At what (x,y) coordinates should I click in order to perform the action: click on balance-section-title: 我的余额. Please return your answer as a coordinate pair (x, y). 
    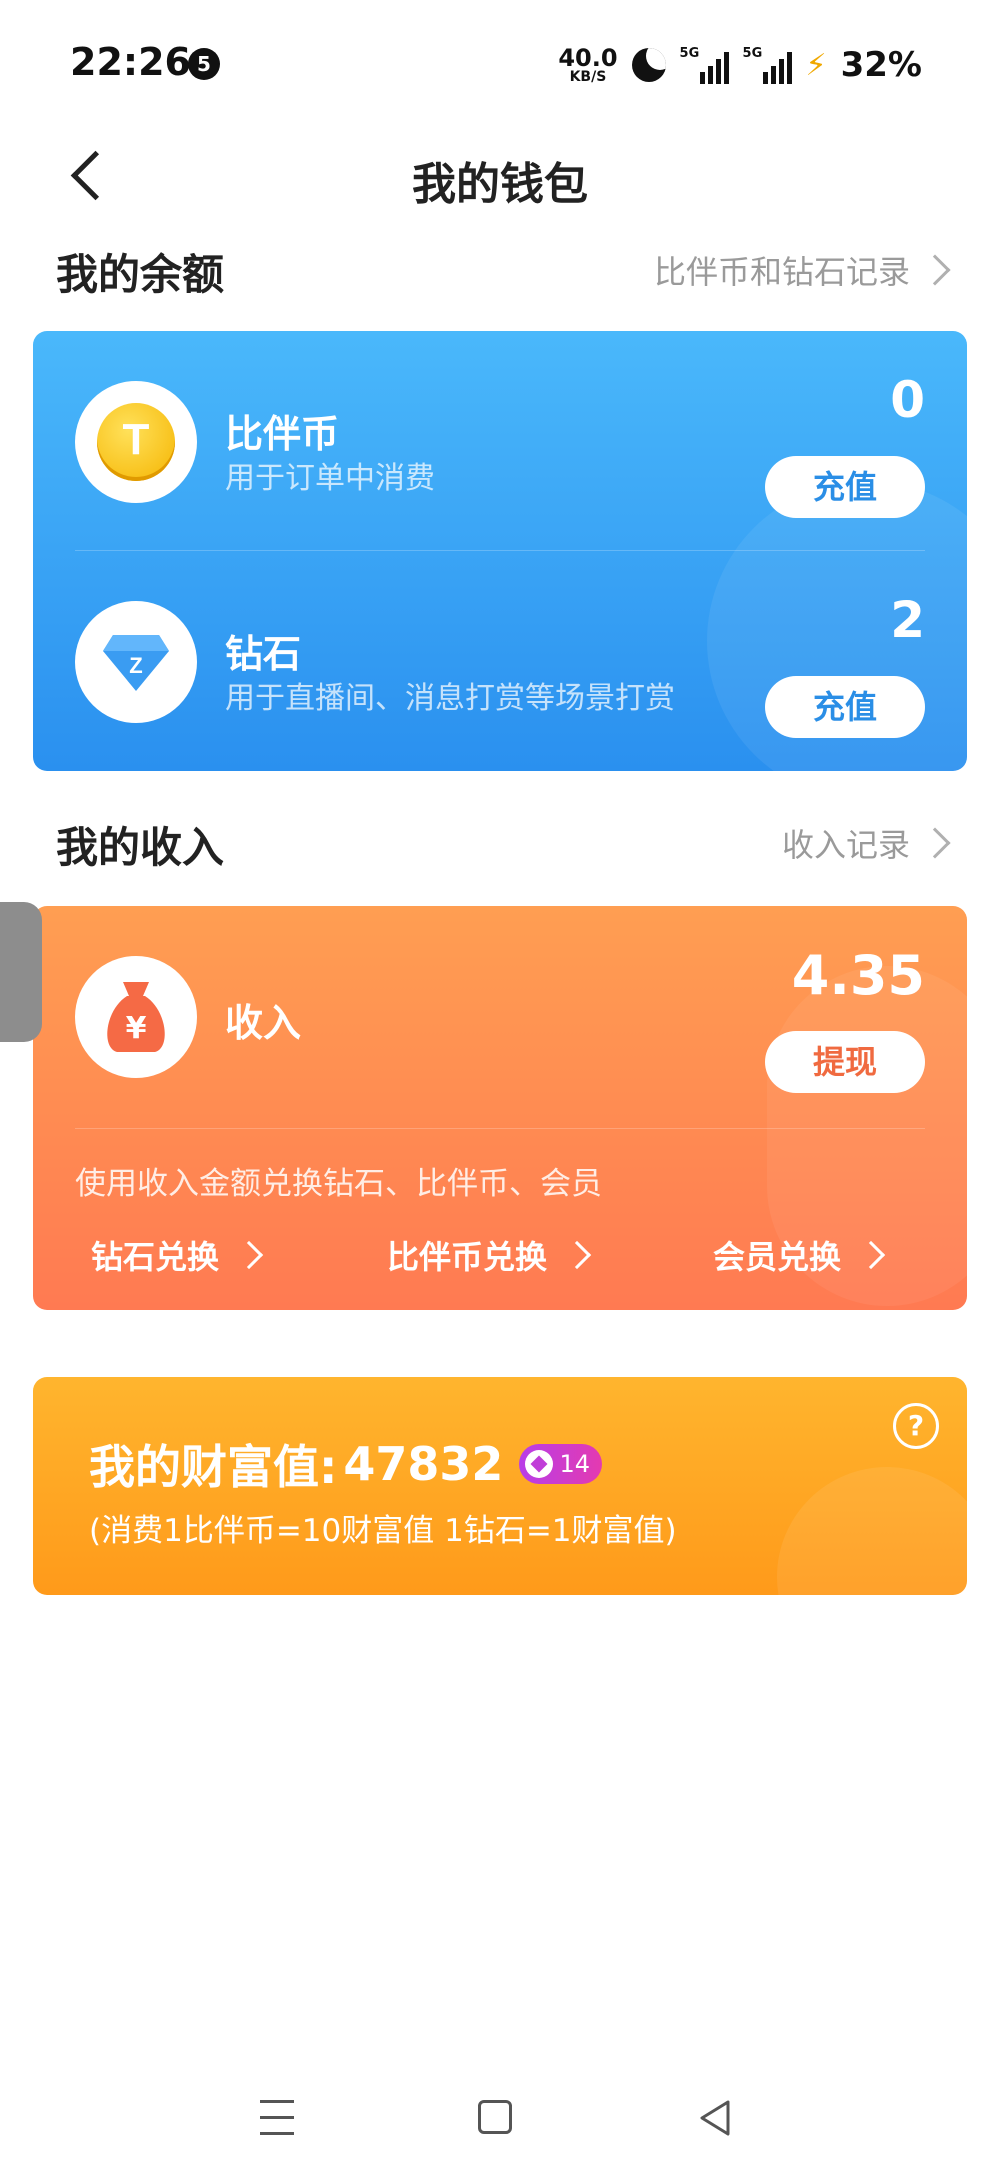
    Looking at the image, I should click on (140, 274).